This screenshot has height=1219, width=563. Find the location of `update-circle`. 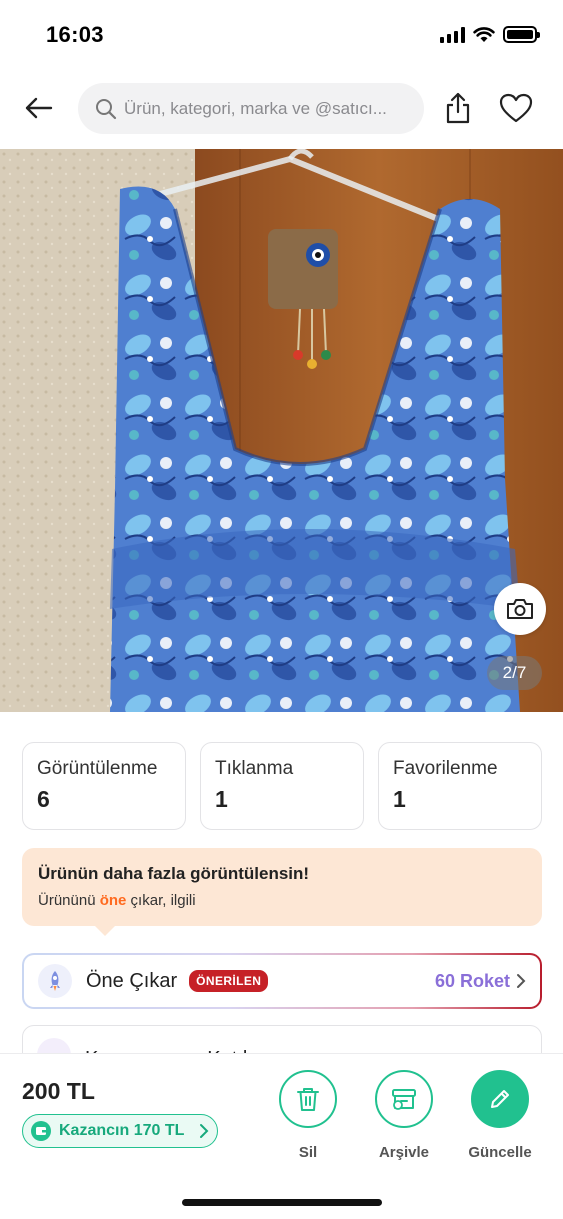

update-circle is located at coordinates (500, 1099).